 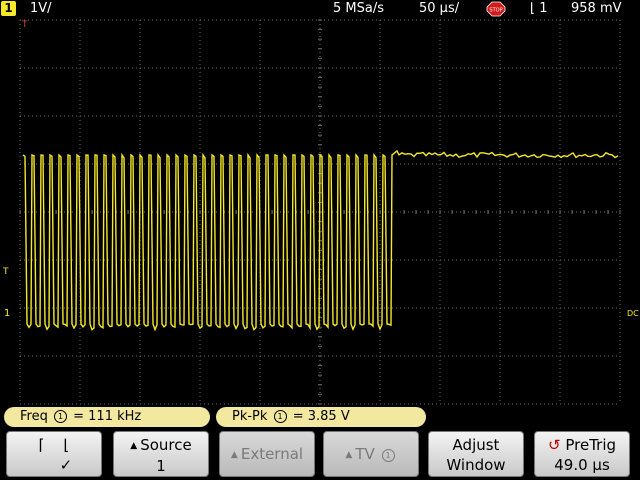 What do you see at coordinates (320, 9) in the screenshot?
I see `status-bar: 1 1V/ 5 MSa/s 50 µs/ STOP ⌊ 1 958 mV` at bounding box center [320, 9].